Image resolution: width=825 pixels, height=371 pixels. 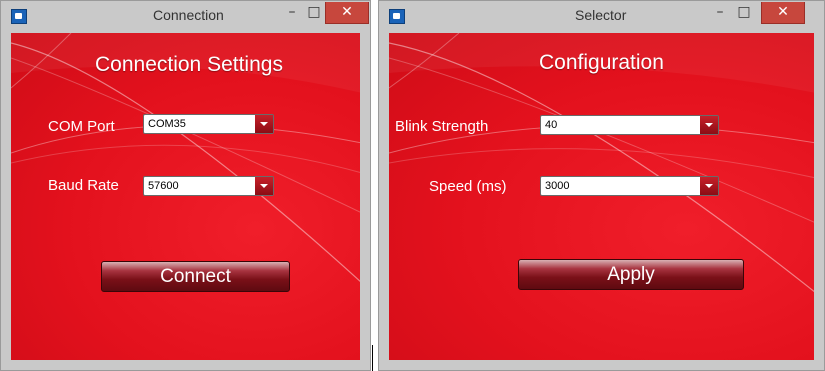 I want to click on window-title: Connection, so click(x=188, y=15).